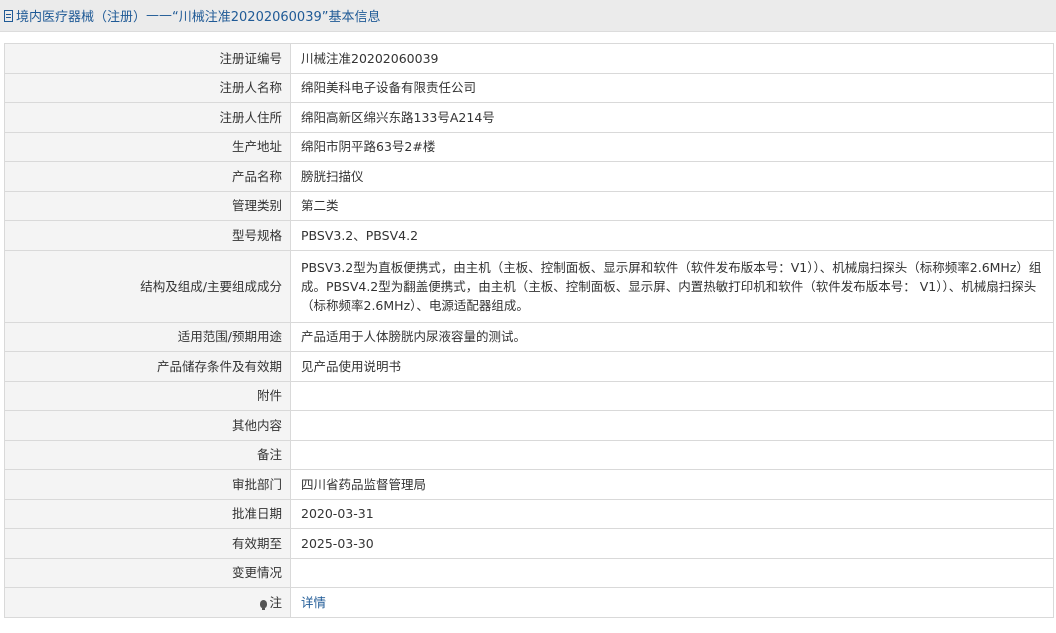 The height and width of the screenshot is (633, 1056). I want to click on field-label: 结构及组成/主要组成成分, so click(147, 286).